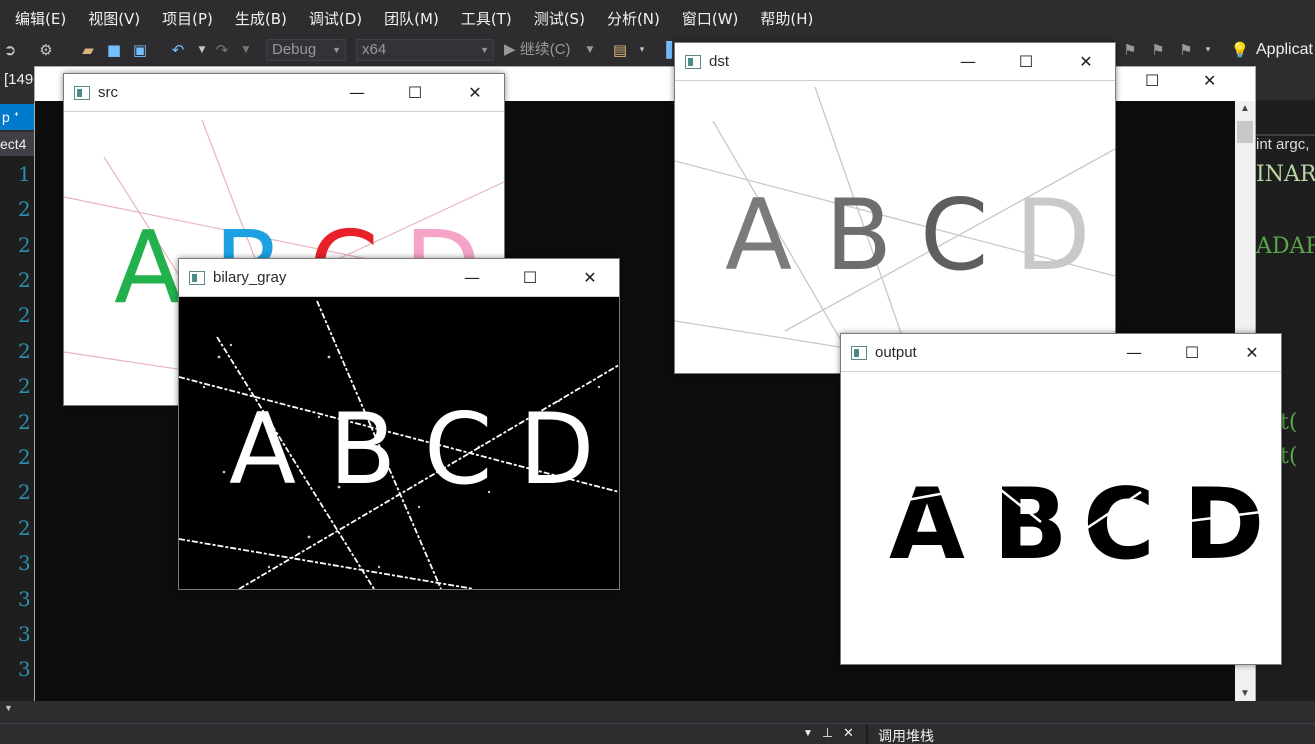  What do you see at coordinates (8, 708) in the screenshot?
I see `chevron-down-icon: ▼` at bounding box center [8, 708].